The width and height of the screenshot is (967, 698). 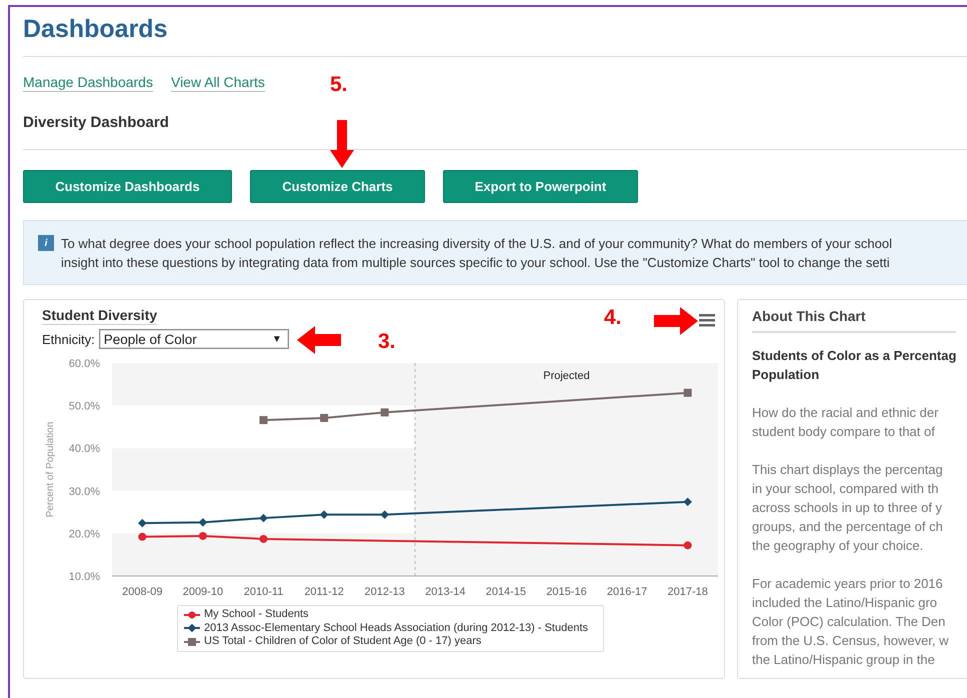 I want to click on about-subtitle: Population, so click(x=786, y=375).